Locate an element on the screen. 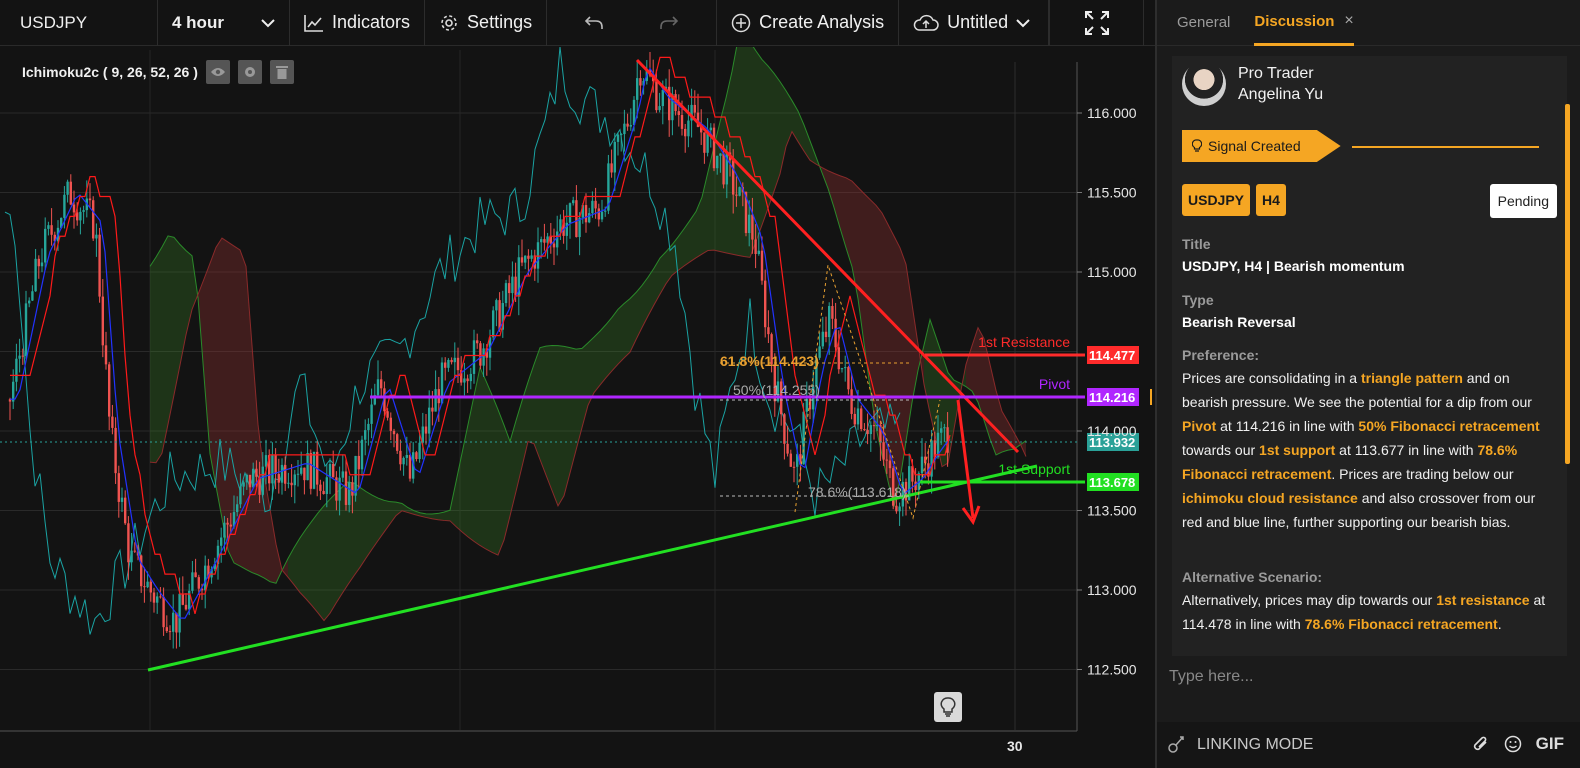 The width and height of the screenshot is (1580, 768). trash-icon is located at coordinates (281, 72).